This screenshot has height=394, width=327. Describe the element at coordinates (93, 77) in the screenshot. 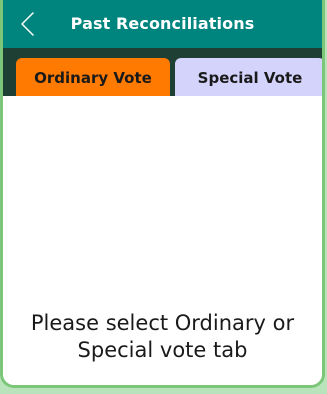

I see `tab-ordinary-vote: Ordinary Vote` at that location.